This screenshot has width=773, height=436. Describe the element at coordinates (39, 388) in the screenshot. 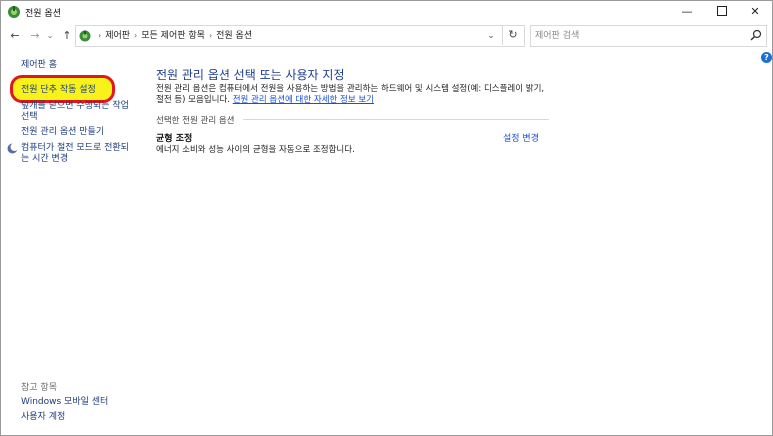

I see `see-also-heading: 참고 항목` at that location.